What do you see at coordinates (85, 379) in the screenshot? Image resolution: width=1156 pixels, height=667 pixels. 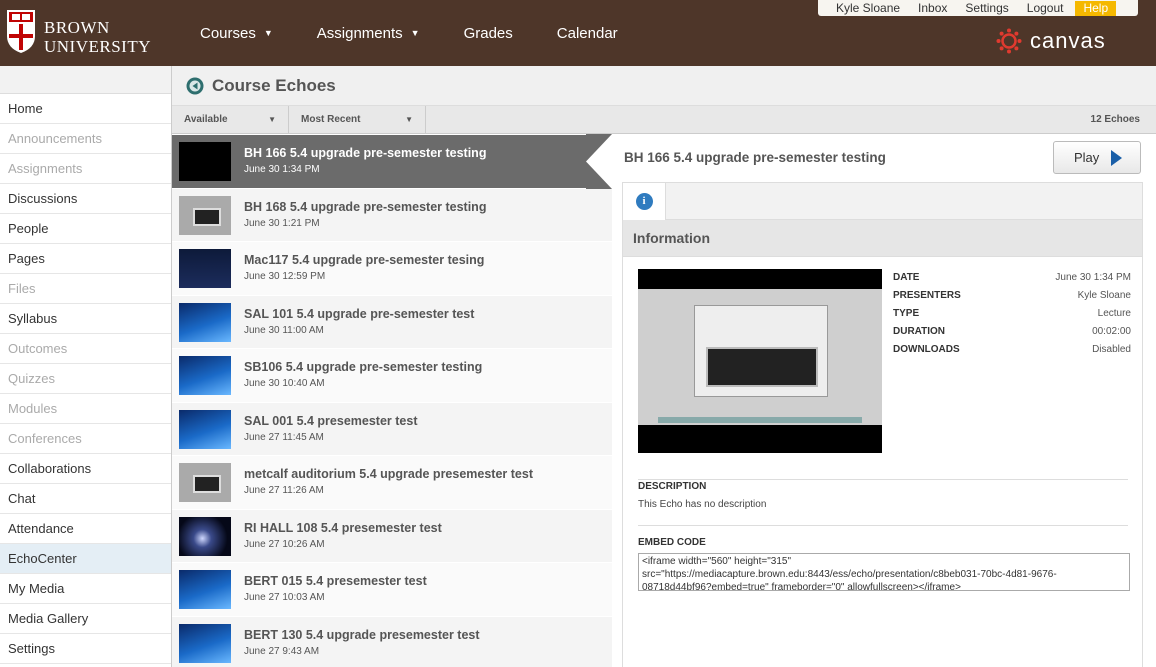 I see `sidebar-item-quizzes: Quizzes` at bounding box center [85, 379].